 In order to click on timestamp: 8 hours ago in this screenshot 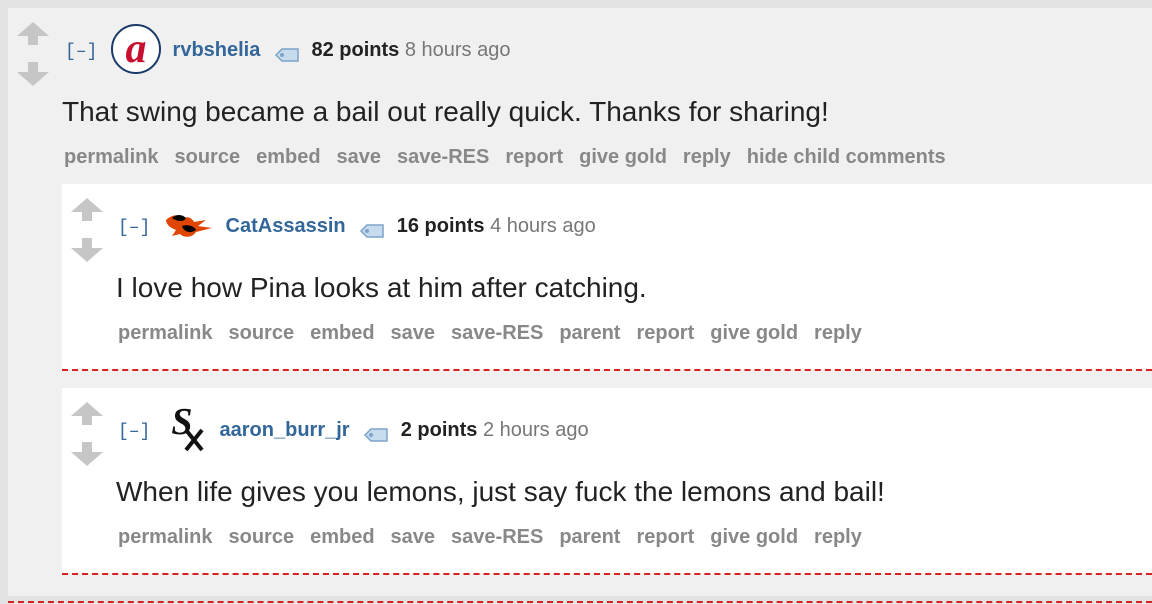, I will do `click(457, 50)`.